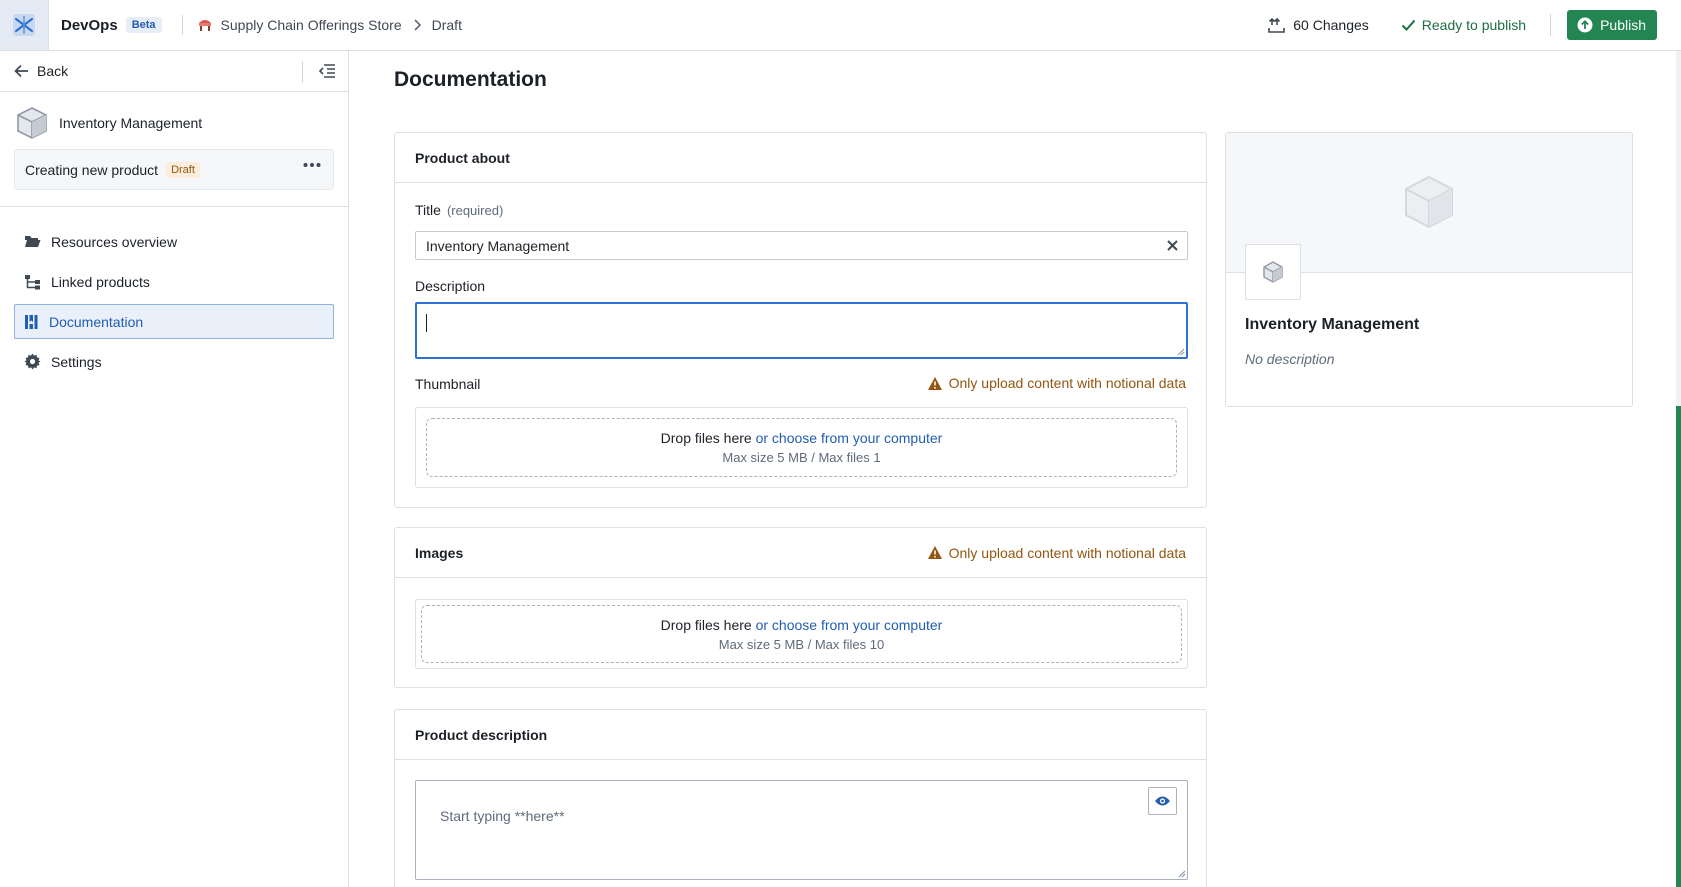 This screenshot has height=887, width=1681. What do you see at coordinates (1429, 269) in the screenshot?
I see `product-preview-card: Inventory Management No description` at bounding box center [1429, 269].